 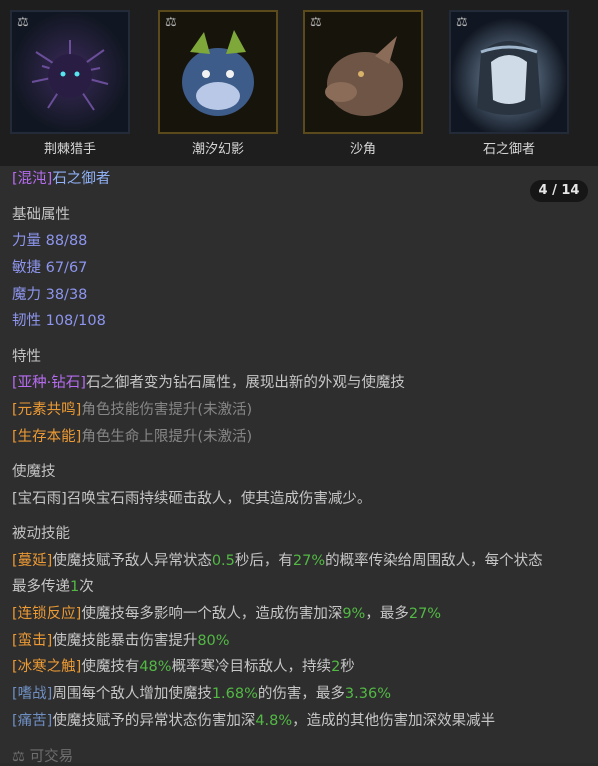 I want to click on pet-card-tidal-phantom: ⚖ 潮汐幻影, so click(x=218, y=88).